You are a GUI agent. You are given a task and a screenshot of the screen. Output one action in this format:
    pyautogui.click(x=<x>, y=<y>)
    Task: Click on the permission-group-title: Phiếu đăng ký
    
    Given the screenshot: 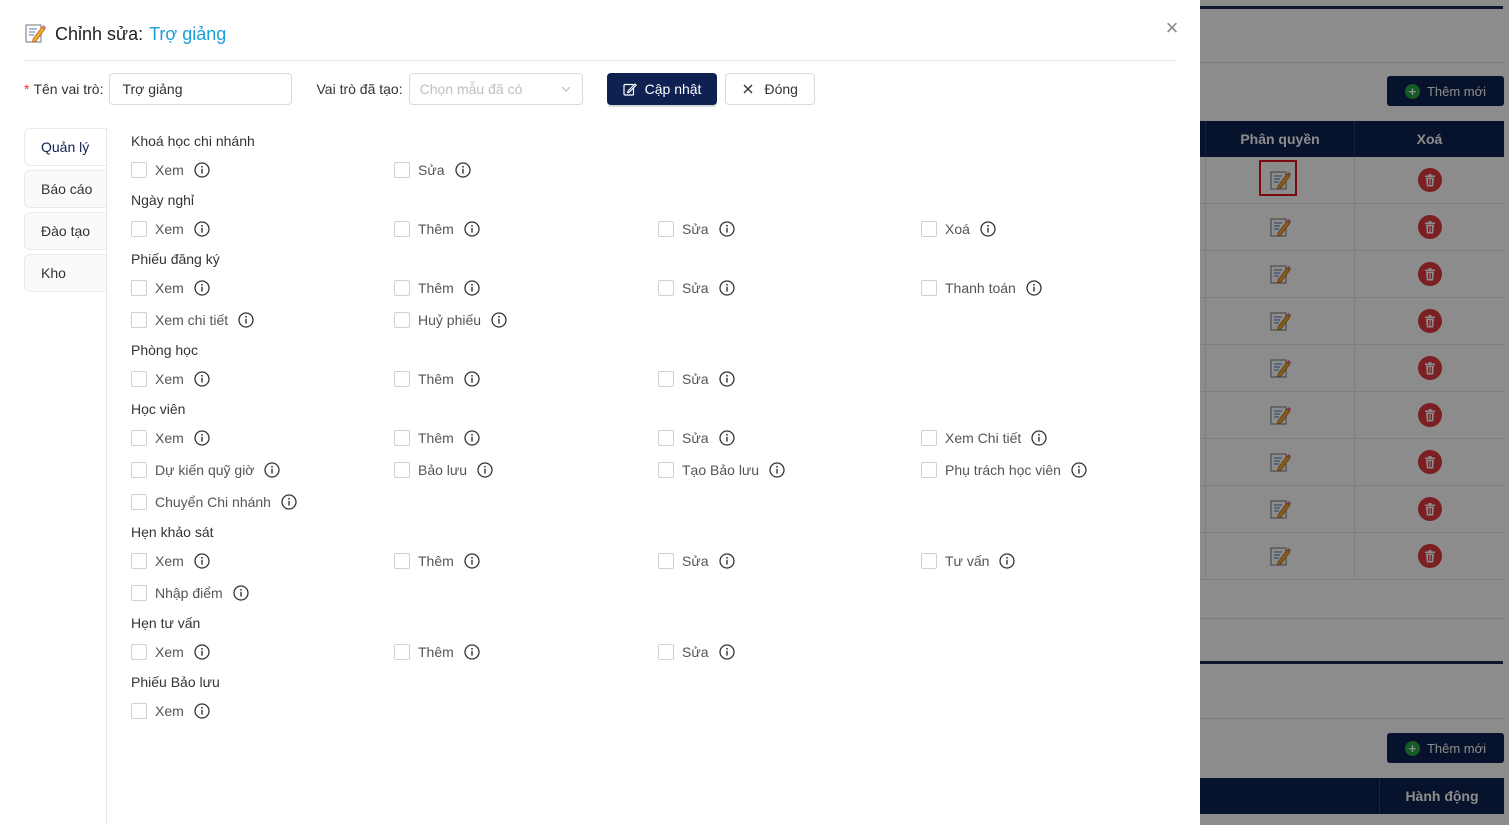 What is the action you would take?
    pyautogui.click(x=175, y=259)
    